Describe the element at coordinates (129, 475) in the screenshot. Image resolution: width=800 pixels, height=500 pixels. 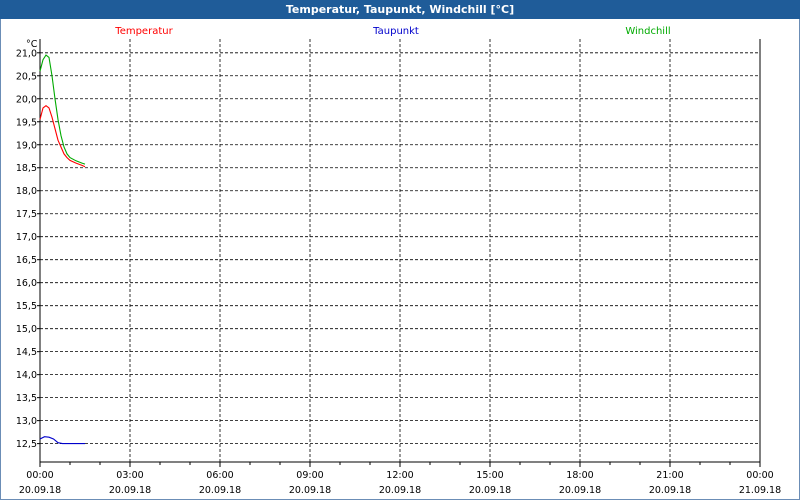
I see `x-tick-time: 03:00` at that location.